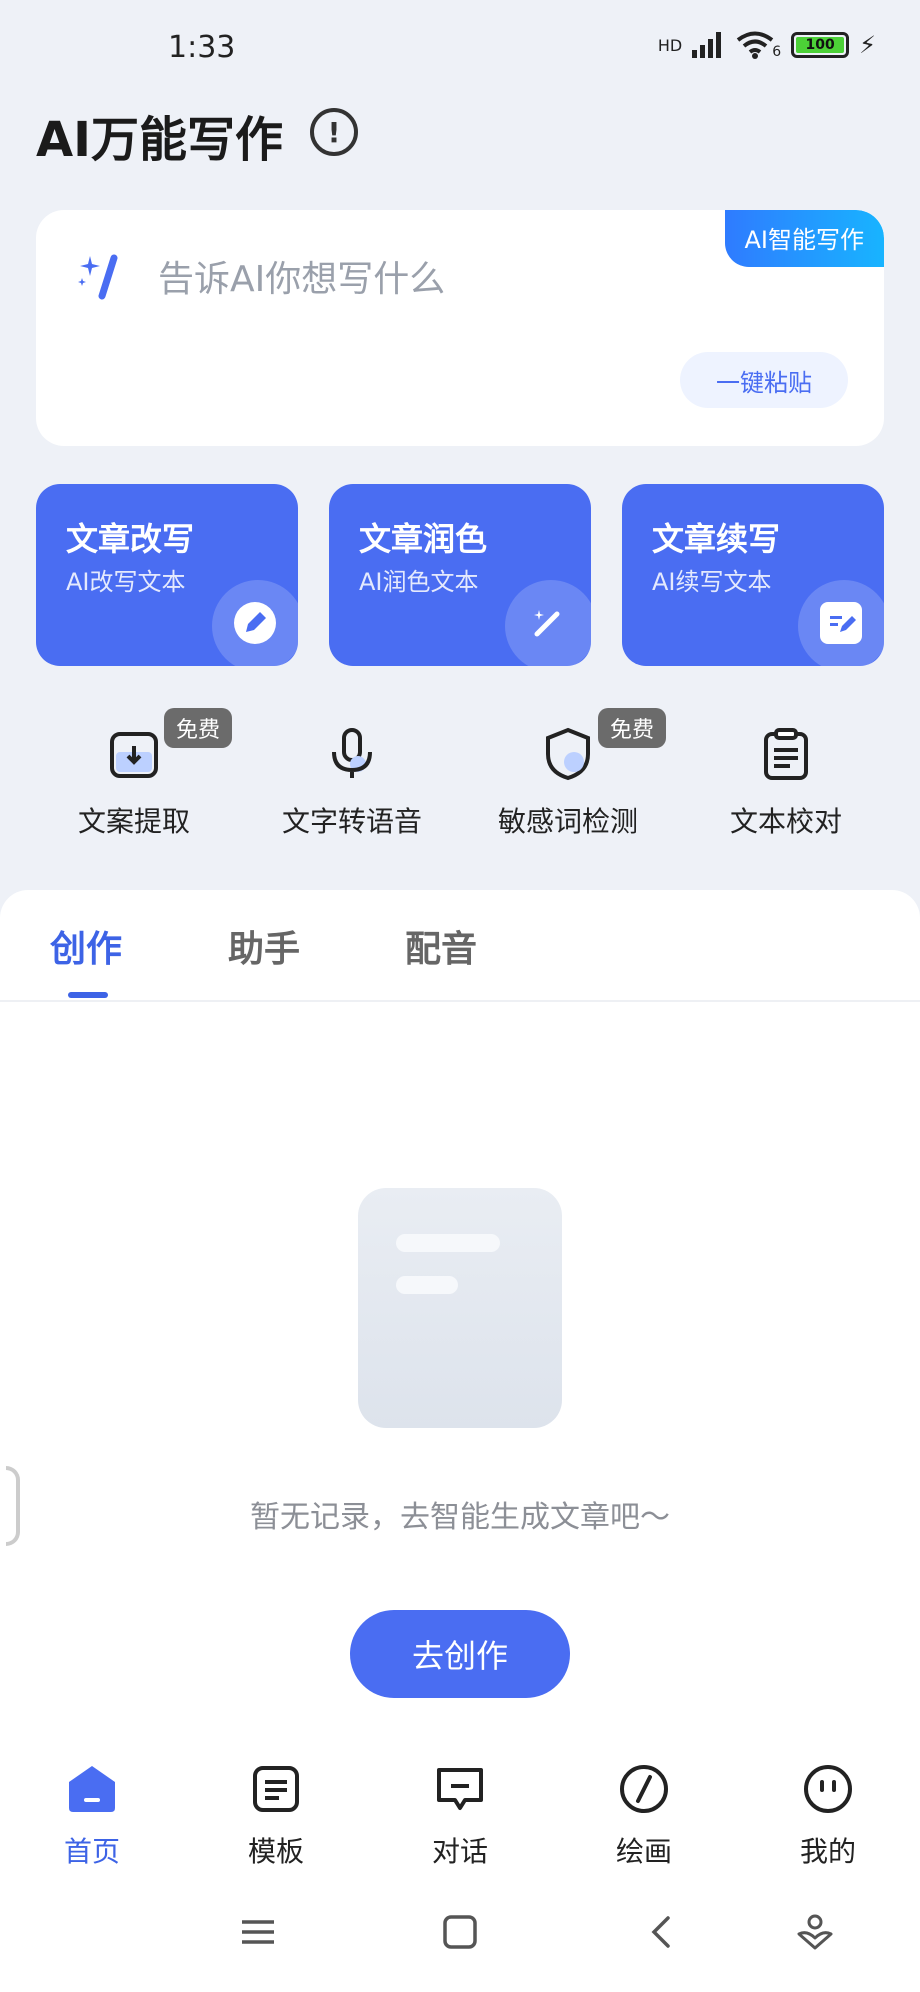  I want to click on home-button-icon, so click(460, 1932).